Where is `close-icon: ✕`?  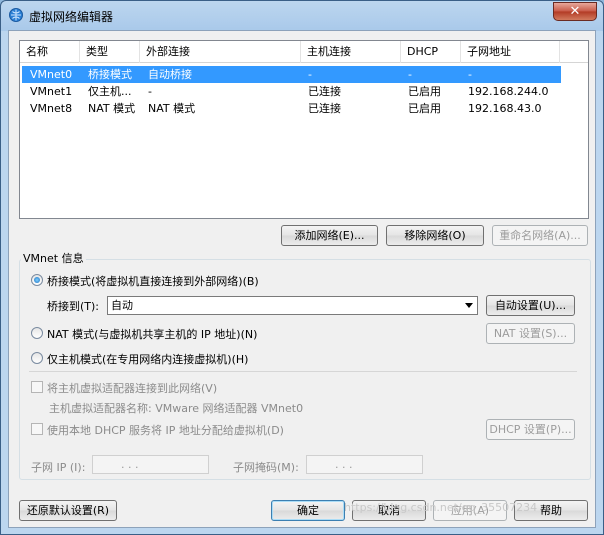
close-icon: ✕ is located at coordinates (575, 11).